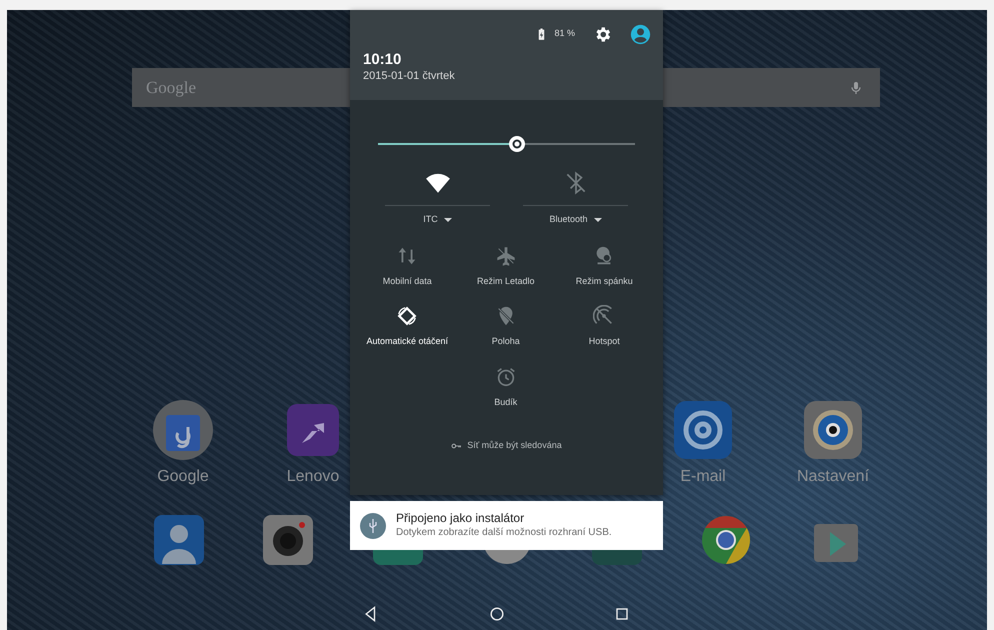 The height and width of the screenshot is (630, 994). I want to click on app-shortcut: Google, so click(183, 444).